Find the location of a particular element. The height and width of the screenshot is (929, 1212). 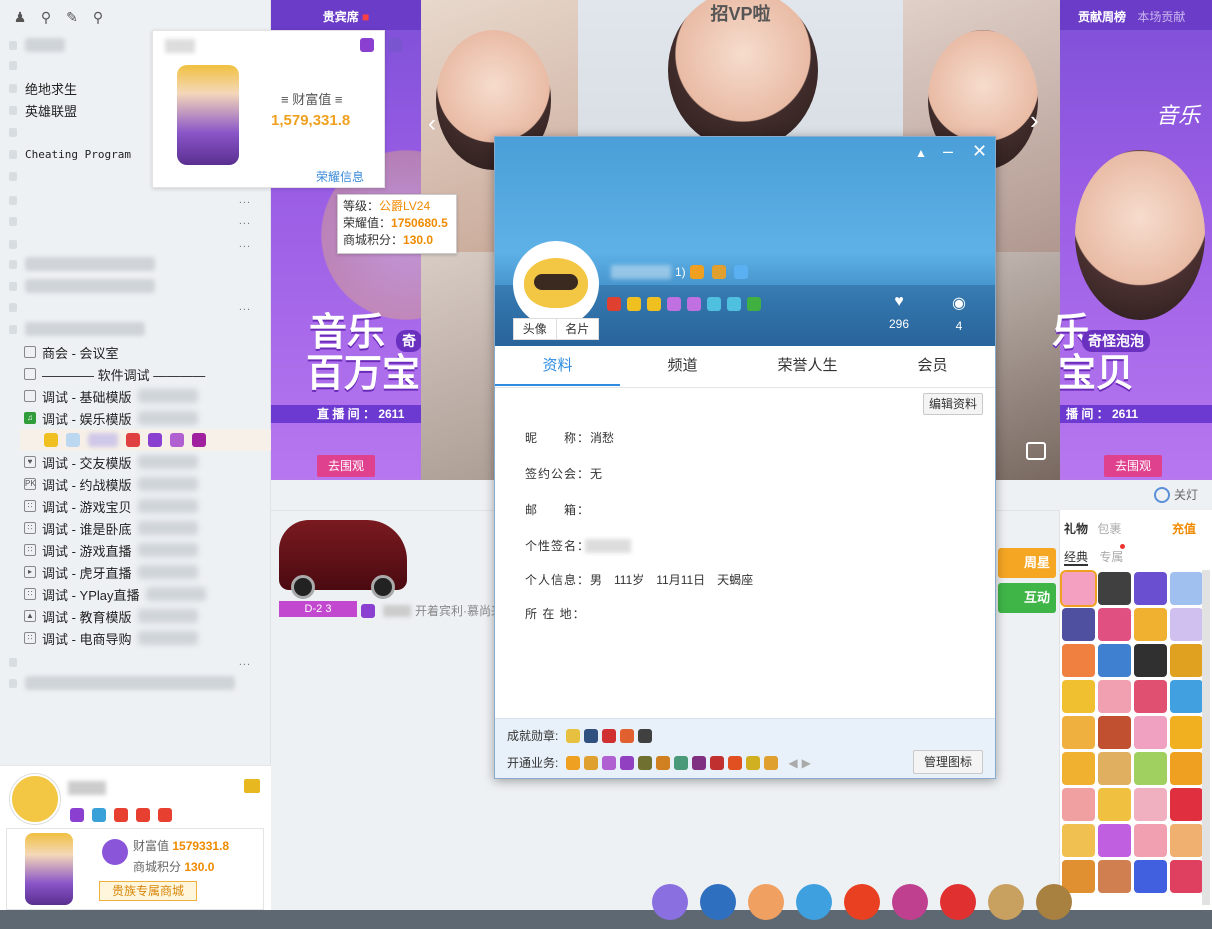

likes-stat: ♥ 296 is located at coordinates (899, 312).